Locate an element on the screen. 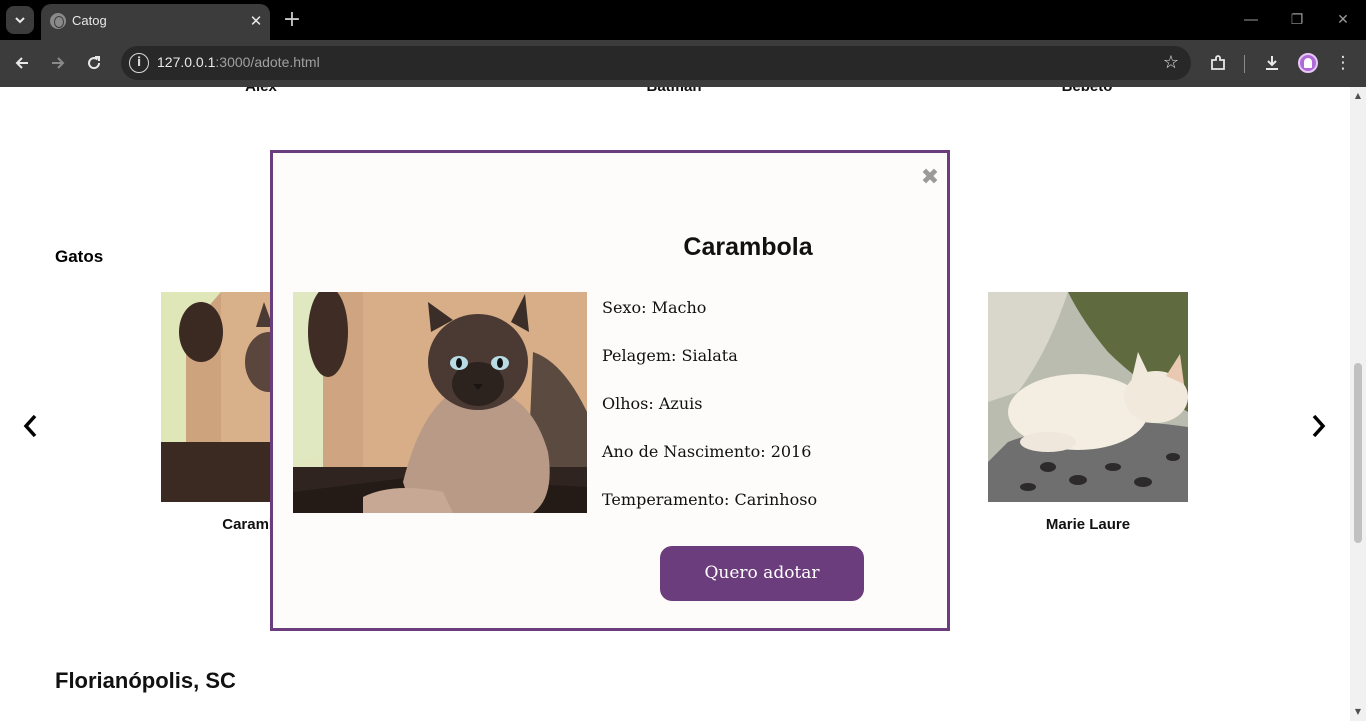 Image resolution: width=1366 pixels, height=721 pixels. address-bar: i 127.0.0.1:3000/adote.html ☆ is located at coordinates (656, 63).